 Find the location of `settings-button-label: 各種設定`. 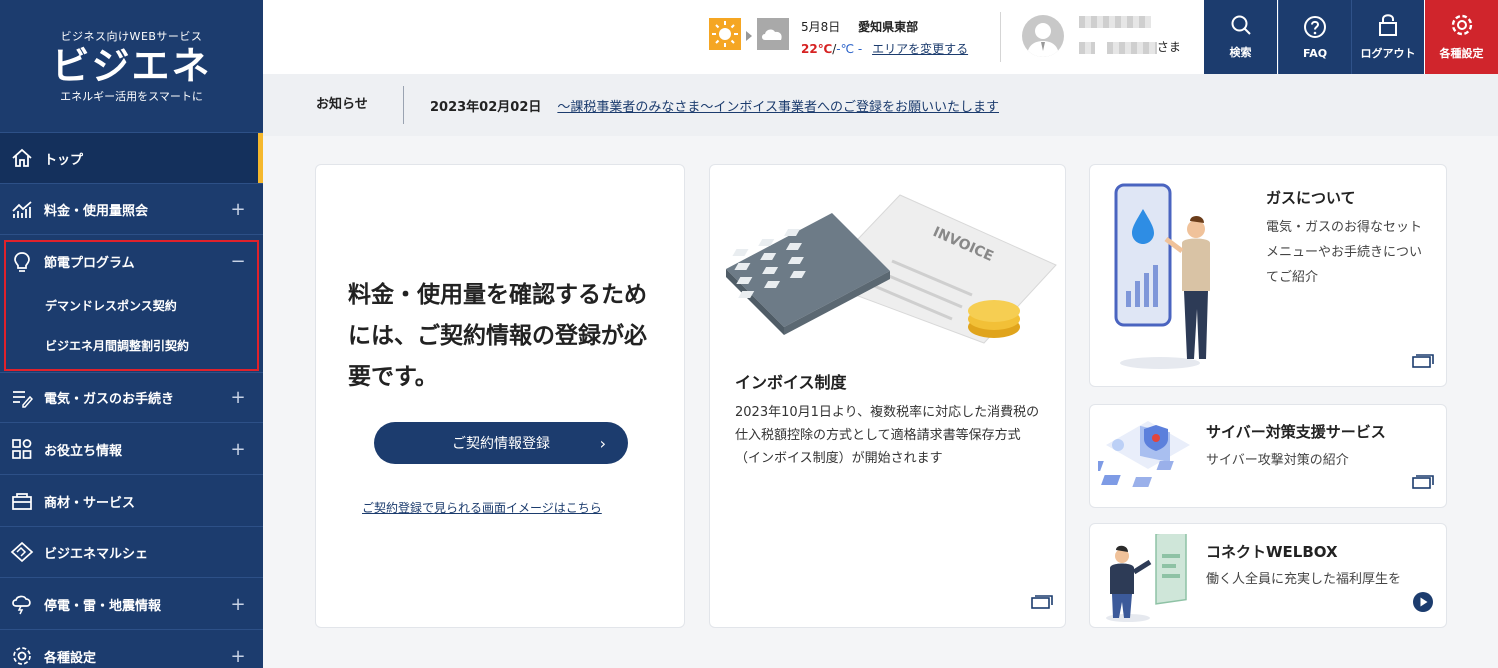

settings-button-label: 各種設定 is located at coordinates (1461, 53).